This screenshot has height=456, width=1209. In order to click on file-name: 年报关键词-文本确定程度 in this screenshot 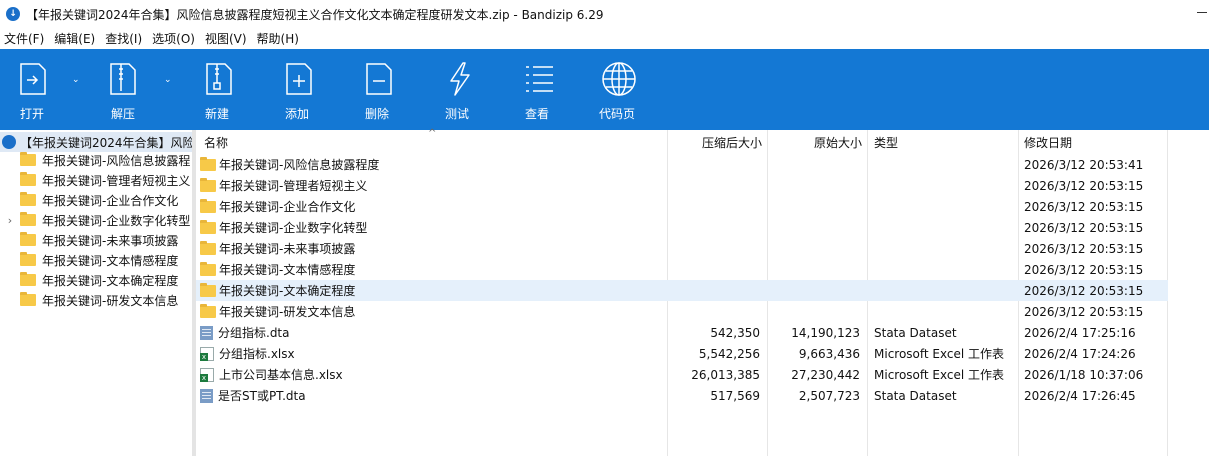, I will do `click(287, 291)`.